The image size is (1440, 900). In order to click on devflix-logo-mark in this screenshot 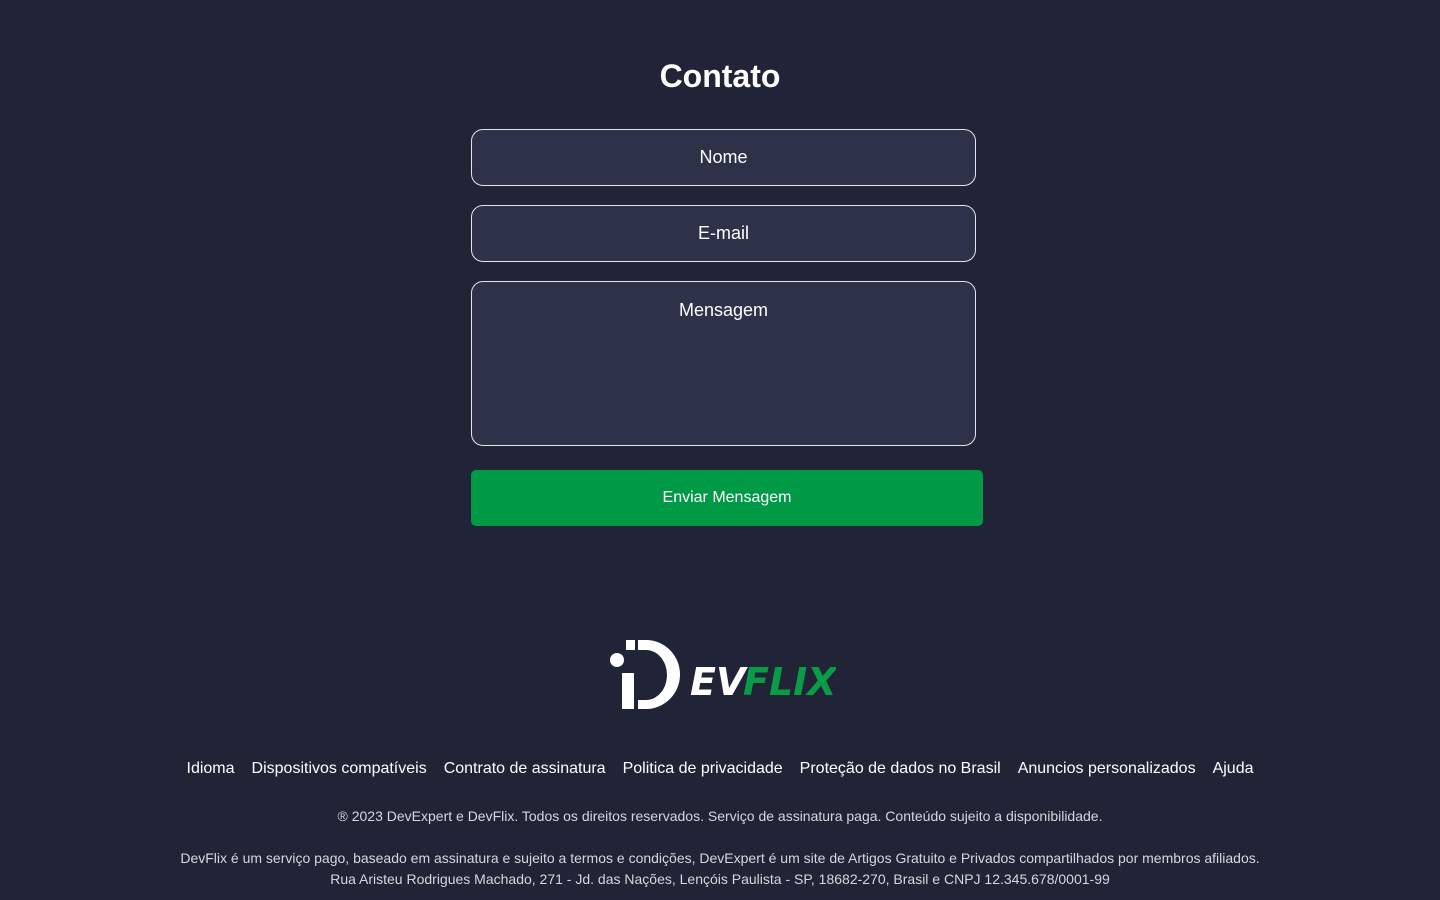, I will do `click(645, 674)`.